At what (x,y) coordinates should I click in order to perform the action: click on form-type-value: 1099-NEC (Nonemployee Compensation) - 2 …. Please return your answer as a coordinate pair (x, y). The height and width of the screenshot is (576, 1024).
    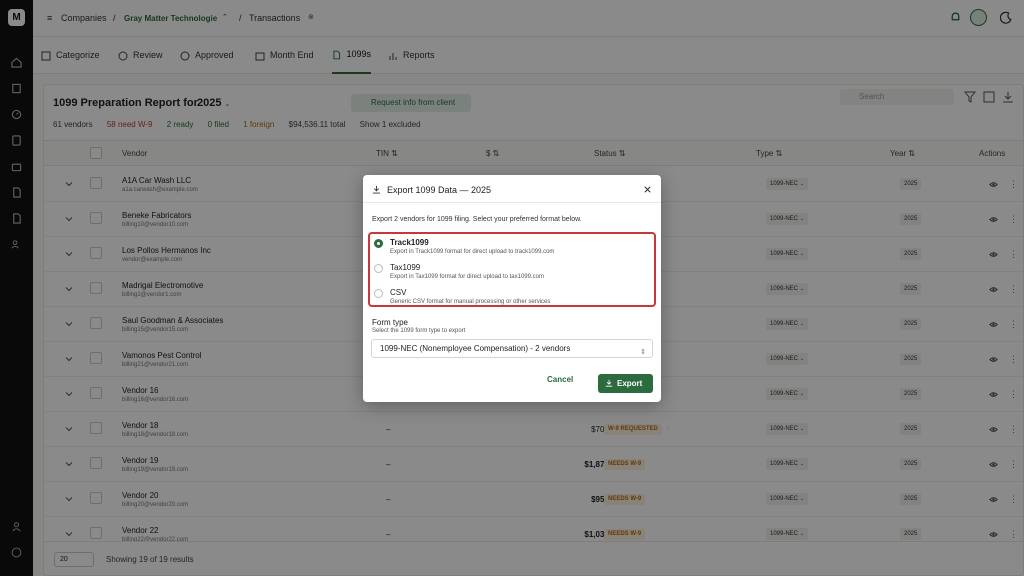
    Looking at the image, I should click on (475, 348).